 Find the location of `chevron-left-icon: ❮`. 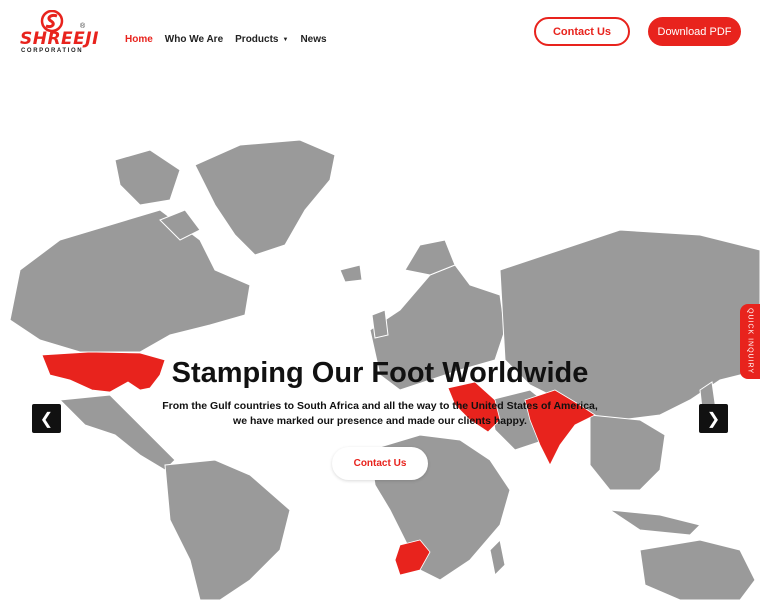

chevron-left-icon: ❮ is located at coordinates (46, 419).